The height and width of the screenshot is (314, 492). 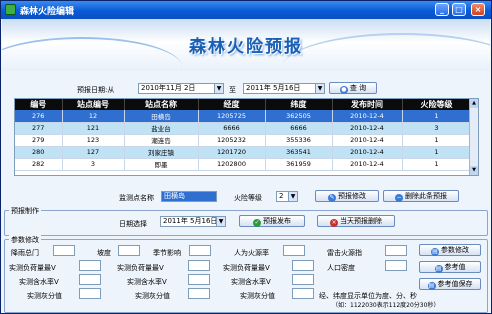 I want to click on table-row: 280 127 刘家庄镇 1201720 363541 2010-12-4 1, so click(x=243, y=152).